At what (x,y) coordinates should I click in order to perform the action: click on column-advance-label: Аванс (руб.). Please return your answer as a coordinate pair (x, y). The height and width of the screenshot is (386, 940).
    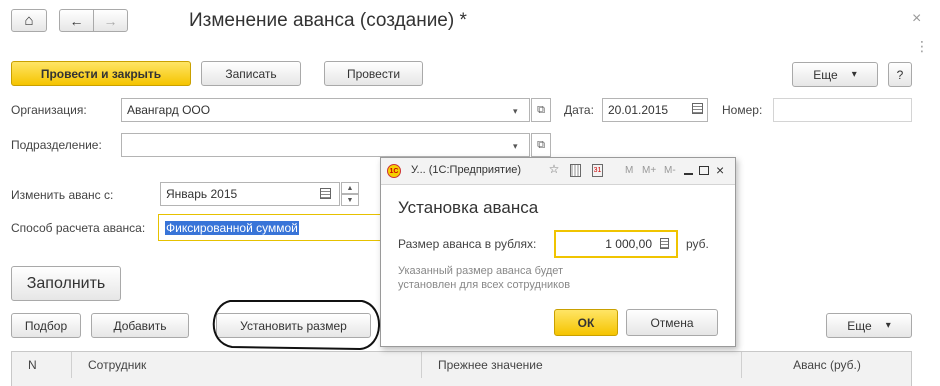
    Looking at the image, I should click on (827, 365).